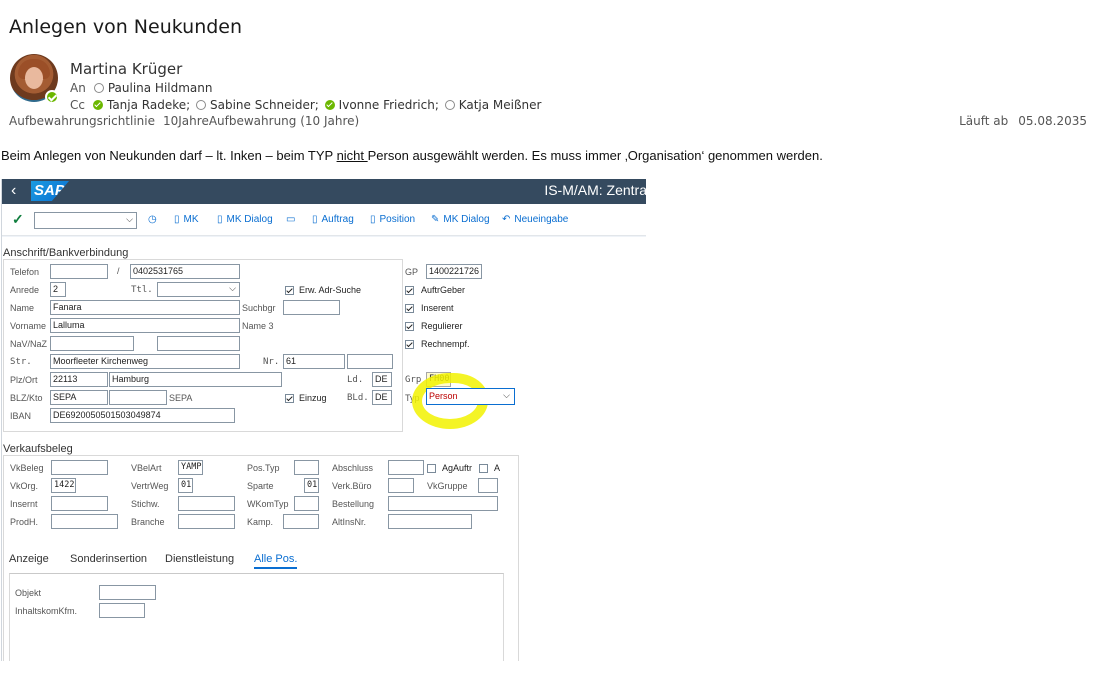 The width and height of the screenshot is (1100, 677). I want to click on vkorg-field: 1422, so click(63, 485).